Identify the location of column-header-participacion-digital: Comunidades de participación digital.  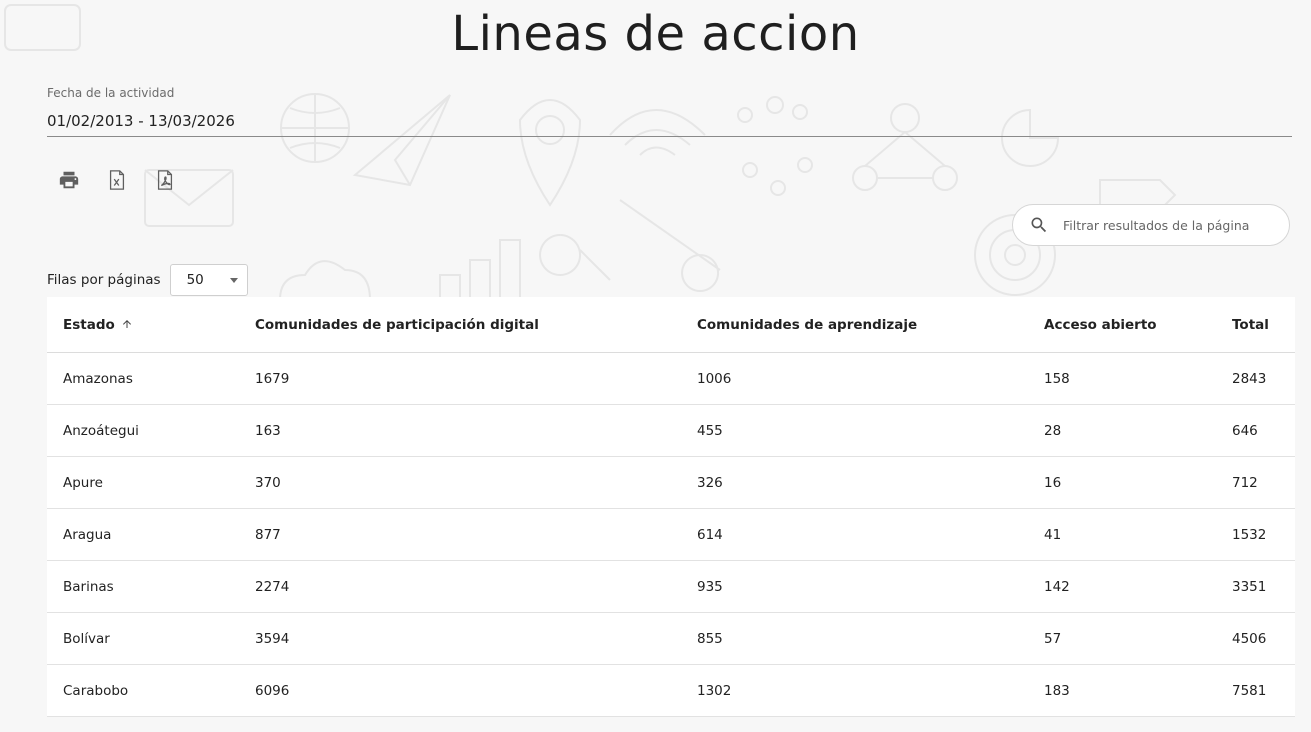
(476, 325).